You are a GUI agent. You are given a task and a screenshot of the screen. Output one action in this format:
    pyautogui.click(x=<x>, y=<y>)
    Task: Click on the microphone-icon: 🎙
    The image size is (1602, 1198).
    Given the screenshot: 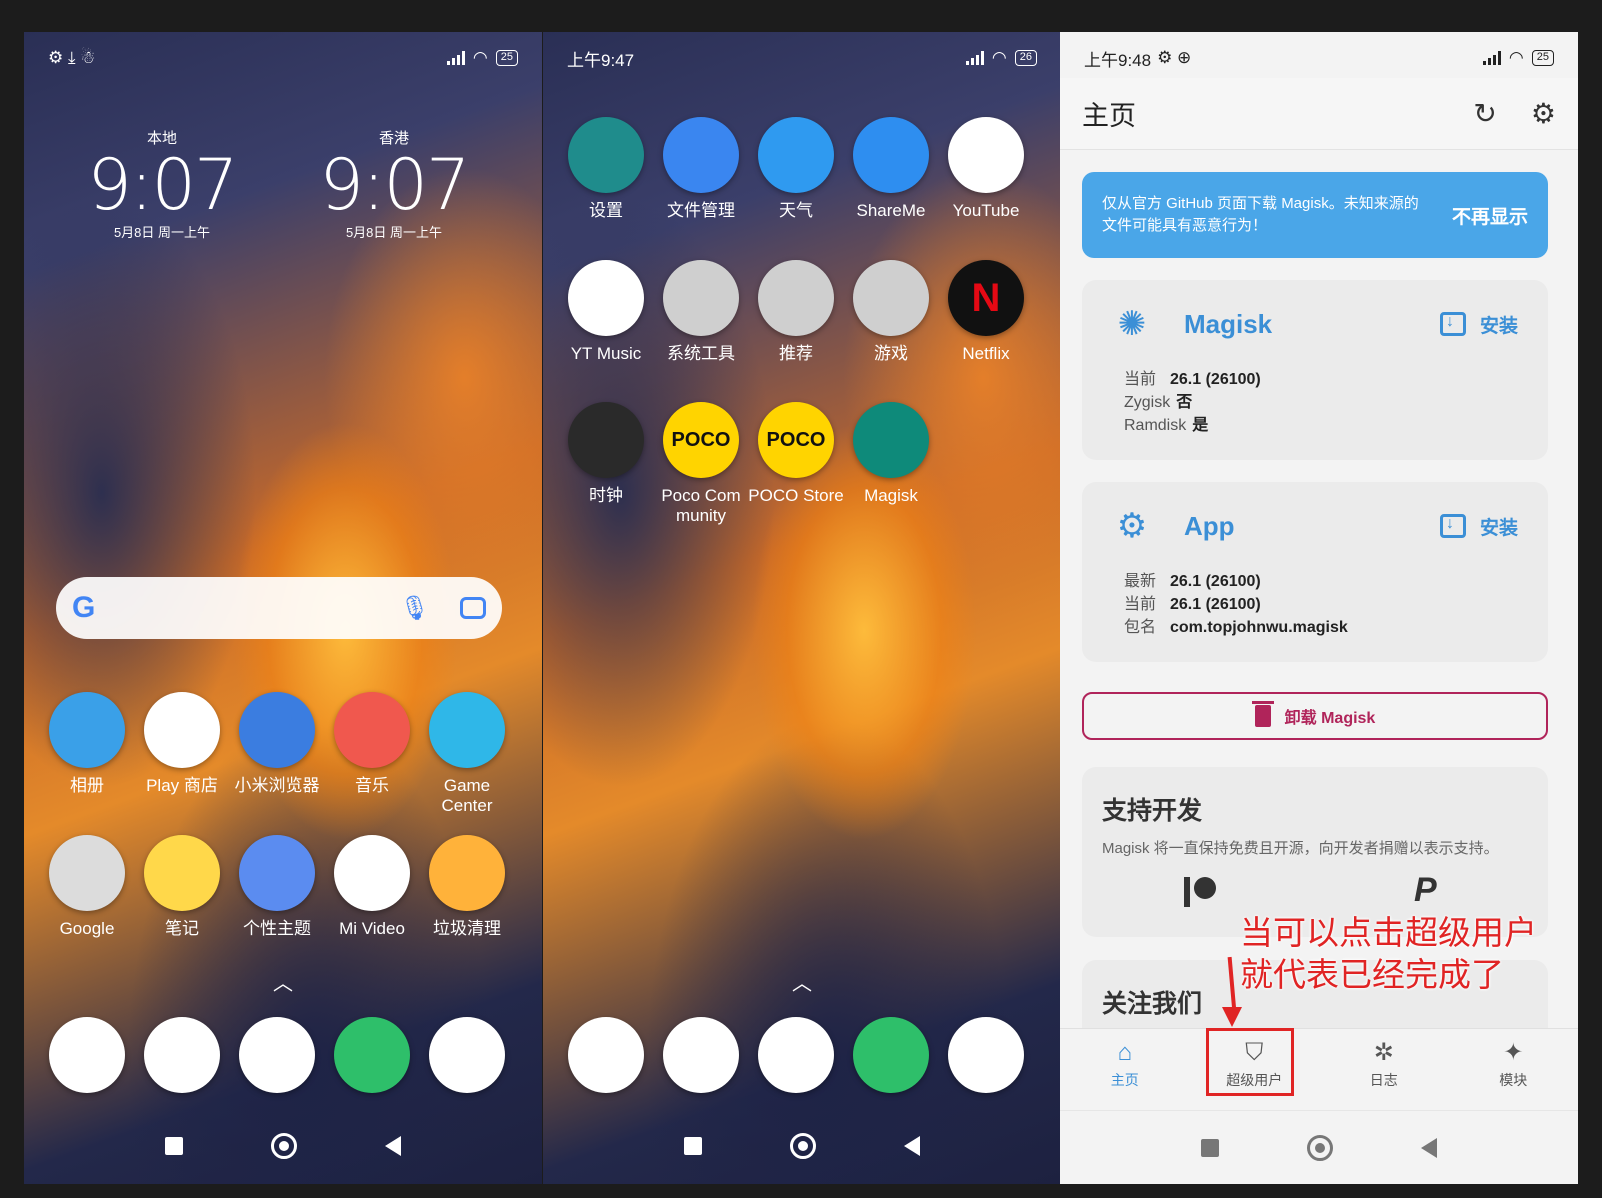 What is the action you would take?
    pyautogui.click(x=415, y=608)
    